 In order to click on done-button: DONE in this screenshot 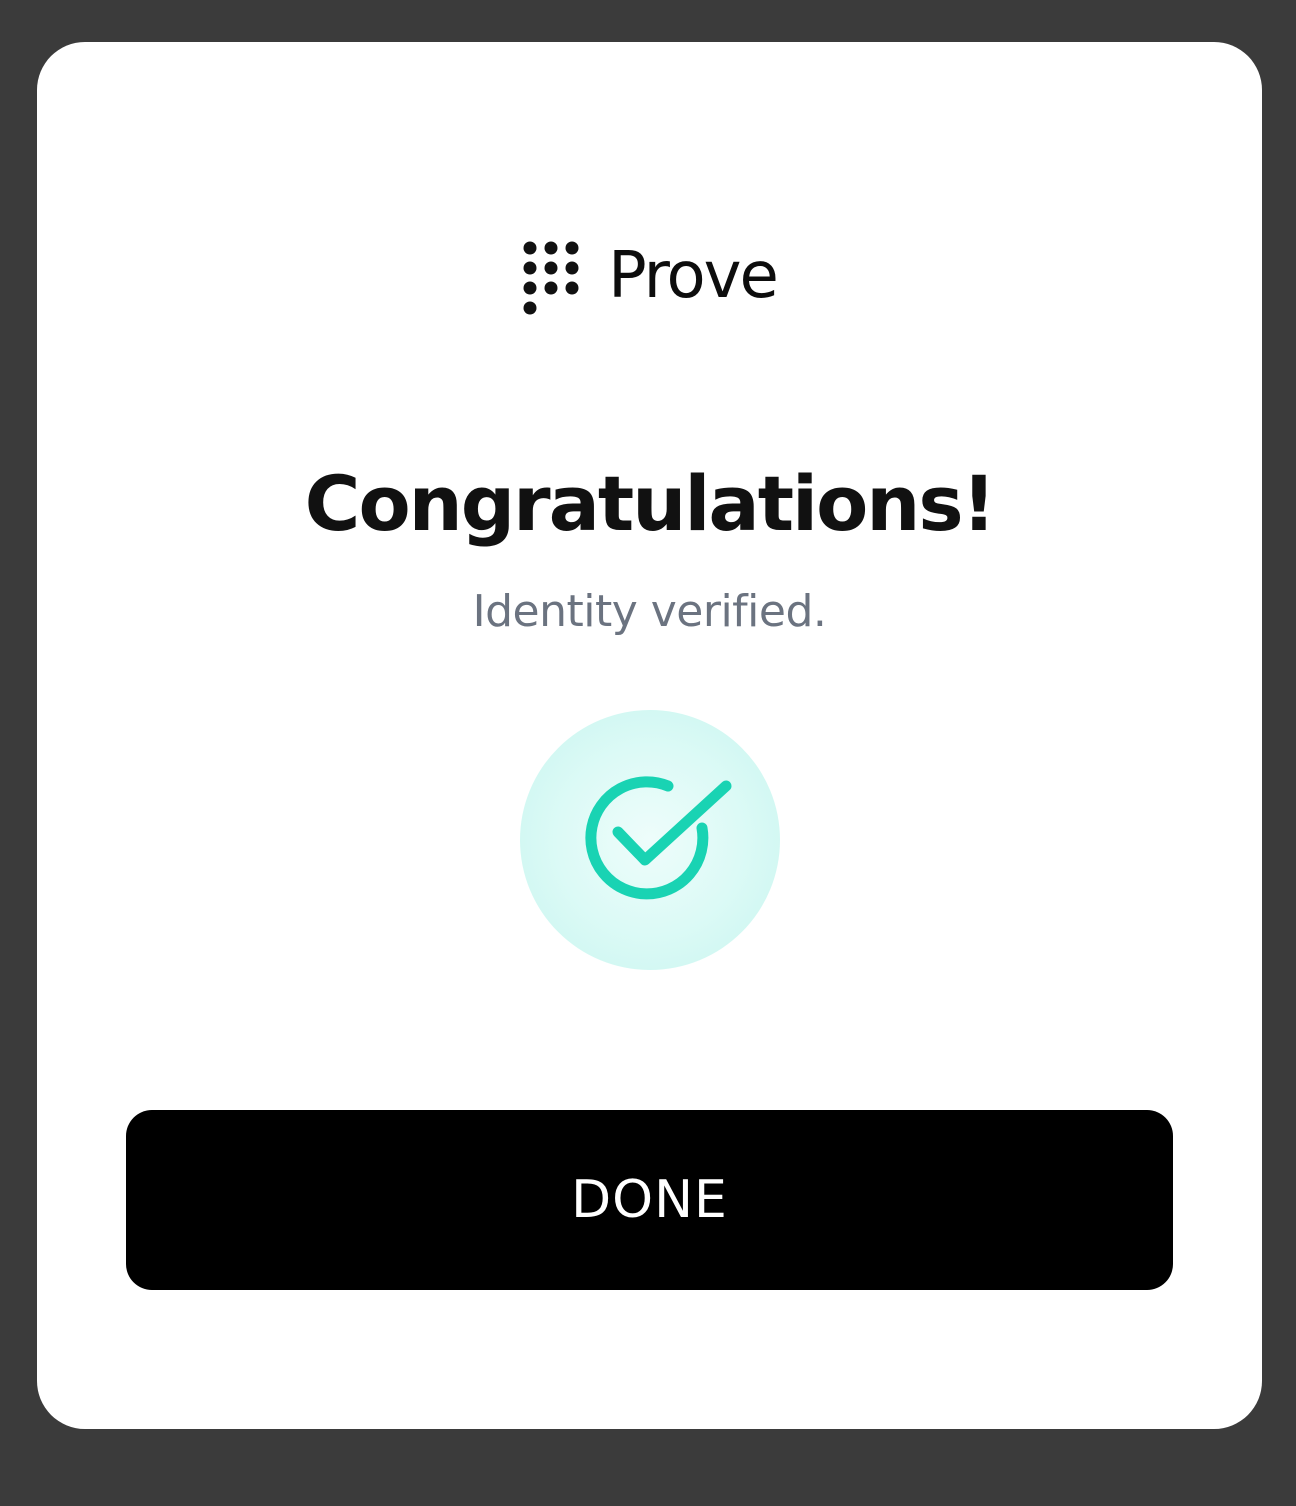, I will do `click(649, 1200)`.